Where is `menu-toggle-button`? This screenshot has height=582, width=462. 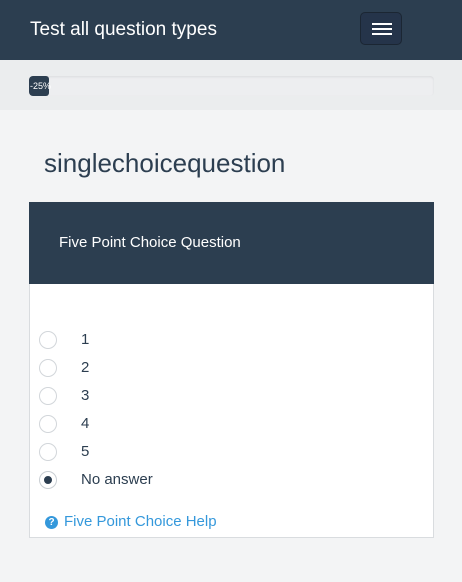 menu-toggle-button is located at coordinates (381, 28).